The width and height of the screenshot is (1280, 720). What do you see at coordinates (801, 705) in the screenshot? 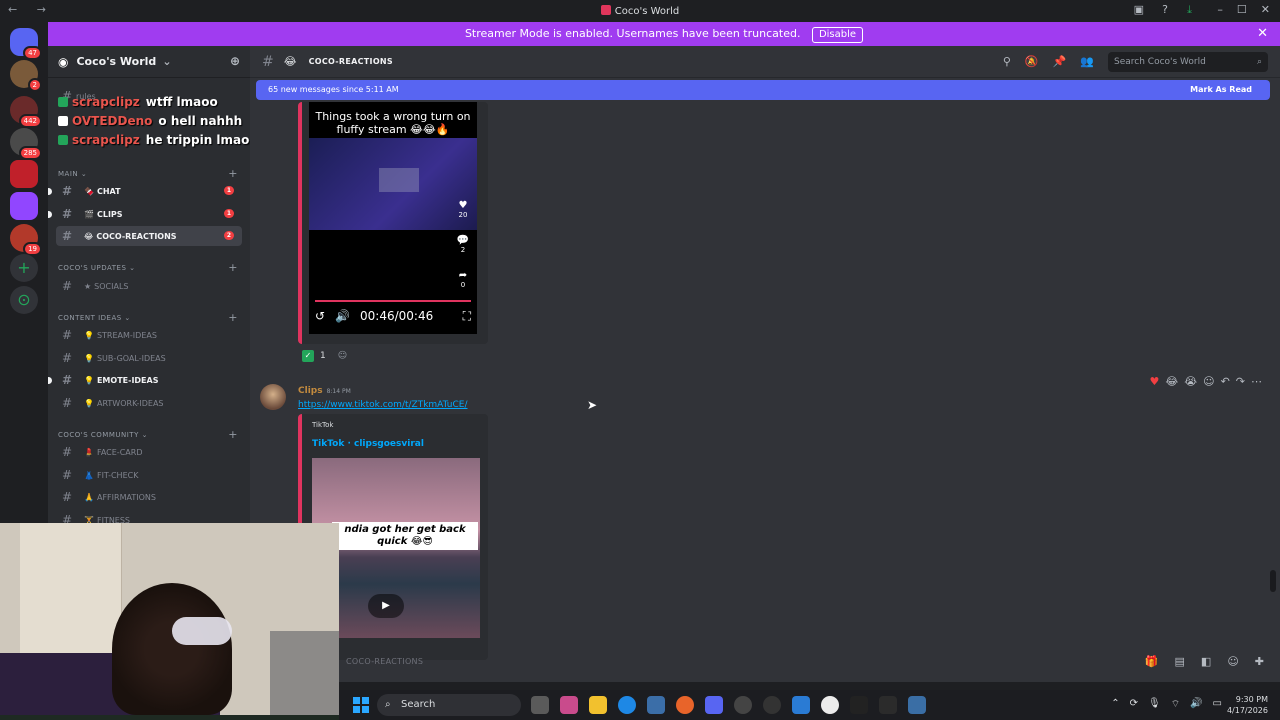
I see `vscode-icon` at bounding box center [801, 705].